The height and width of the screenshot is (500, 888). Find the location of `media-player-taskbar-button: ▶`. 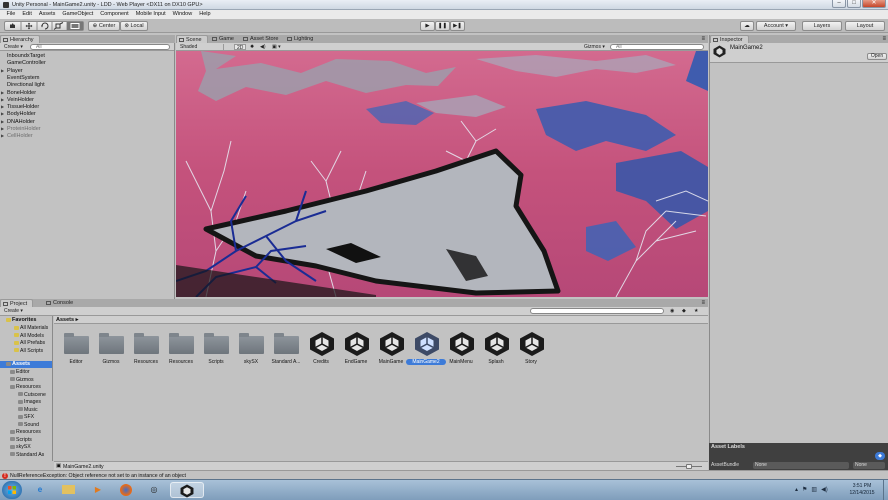

media-player-taskbar-button: ▶ is located at coordinates (98, 490).